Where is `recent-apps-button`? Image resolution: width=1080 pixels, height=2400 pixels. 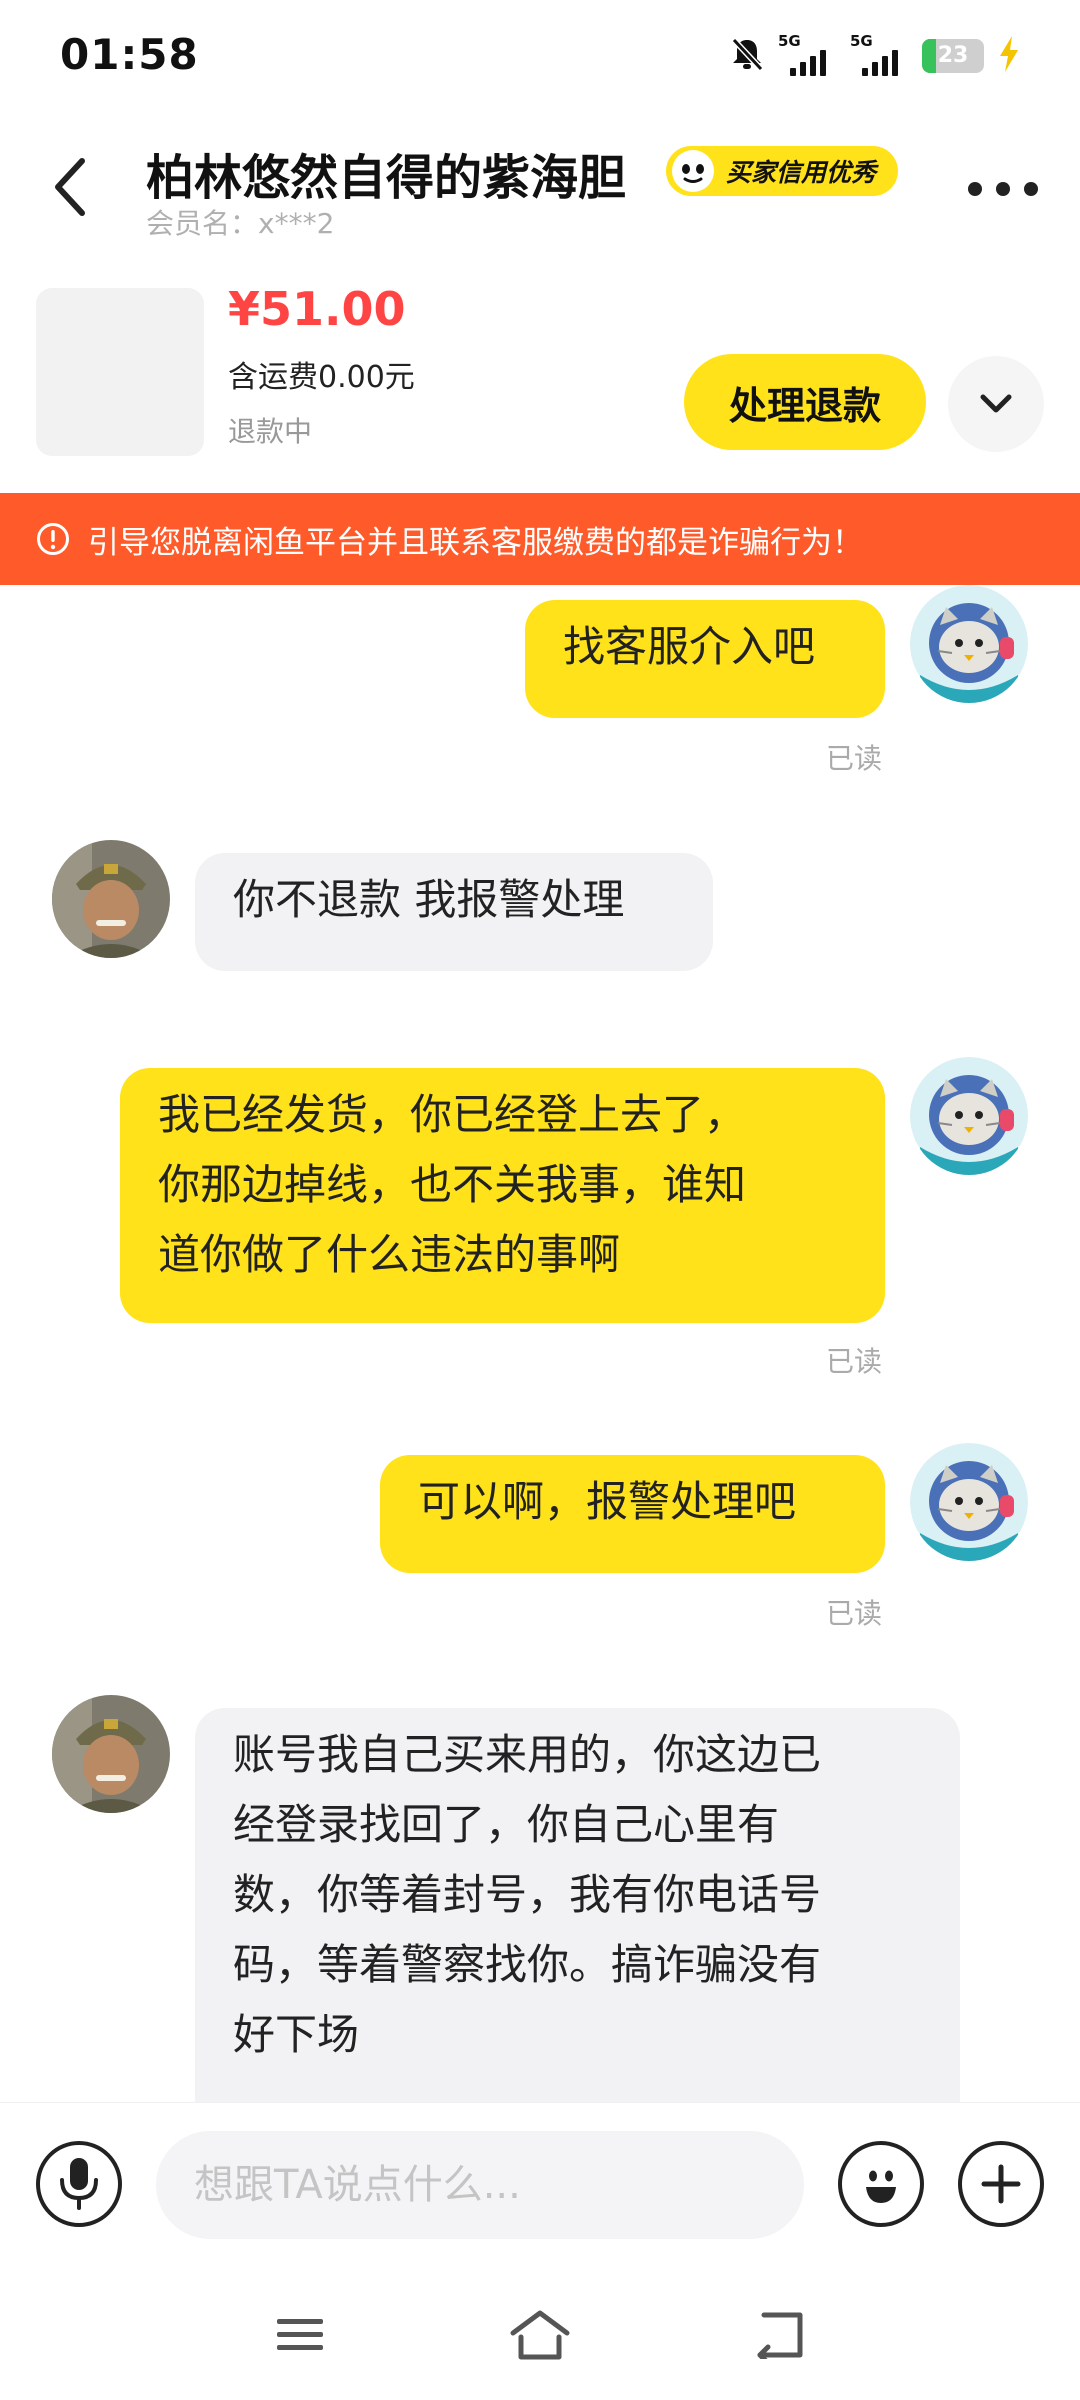 recent-apps-button is located at coordinates (300, 2335).